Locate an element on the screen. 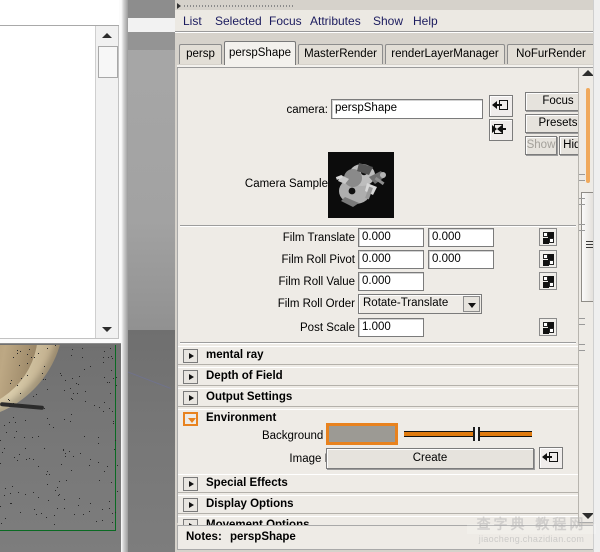 Image resolution: width=600 pixels, height=552 pixels. viewport-floating-window is located at coordinates (62, 172).